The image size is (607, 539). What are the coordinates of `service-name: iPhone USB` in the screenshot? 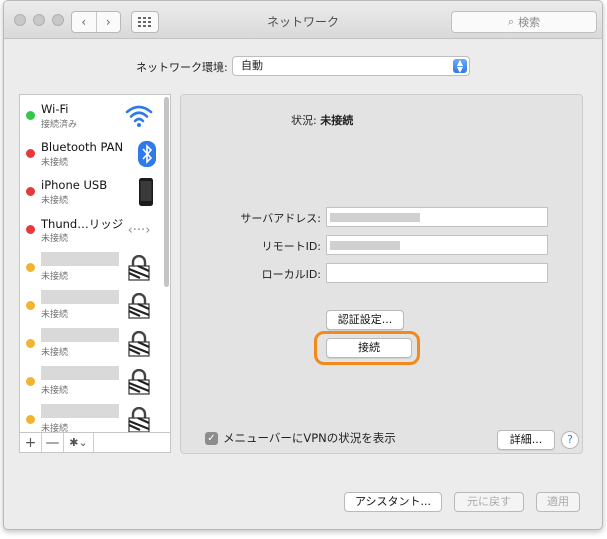 It's located at (74, 185).